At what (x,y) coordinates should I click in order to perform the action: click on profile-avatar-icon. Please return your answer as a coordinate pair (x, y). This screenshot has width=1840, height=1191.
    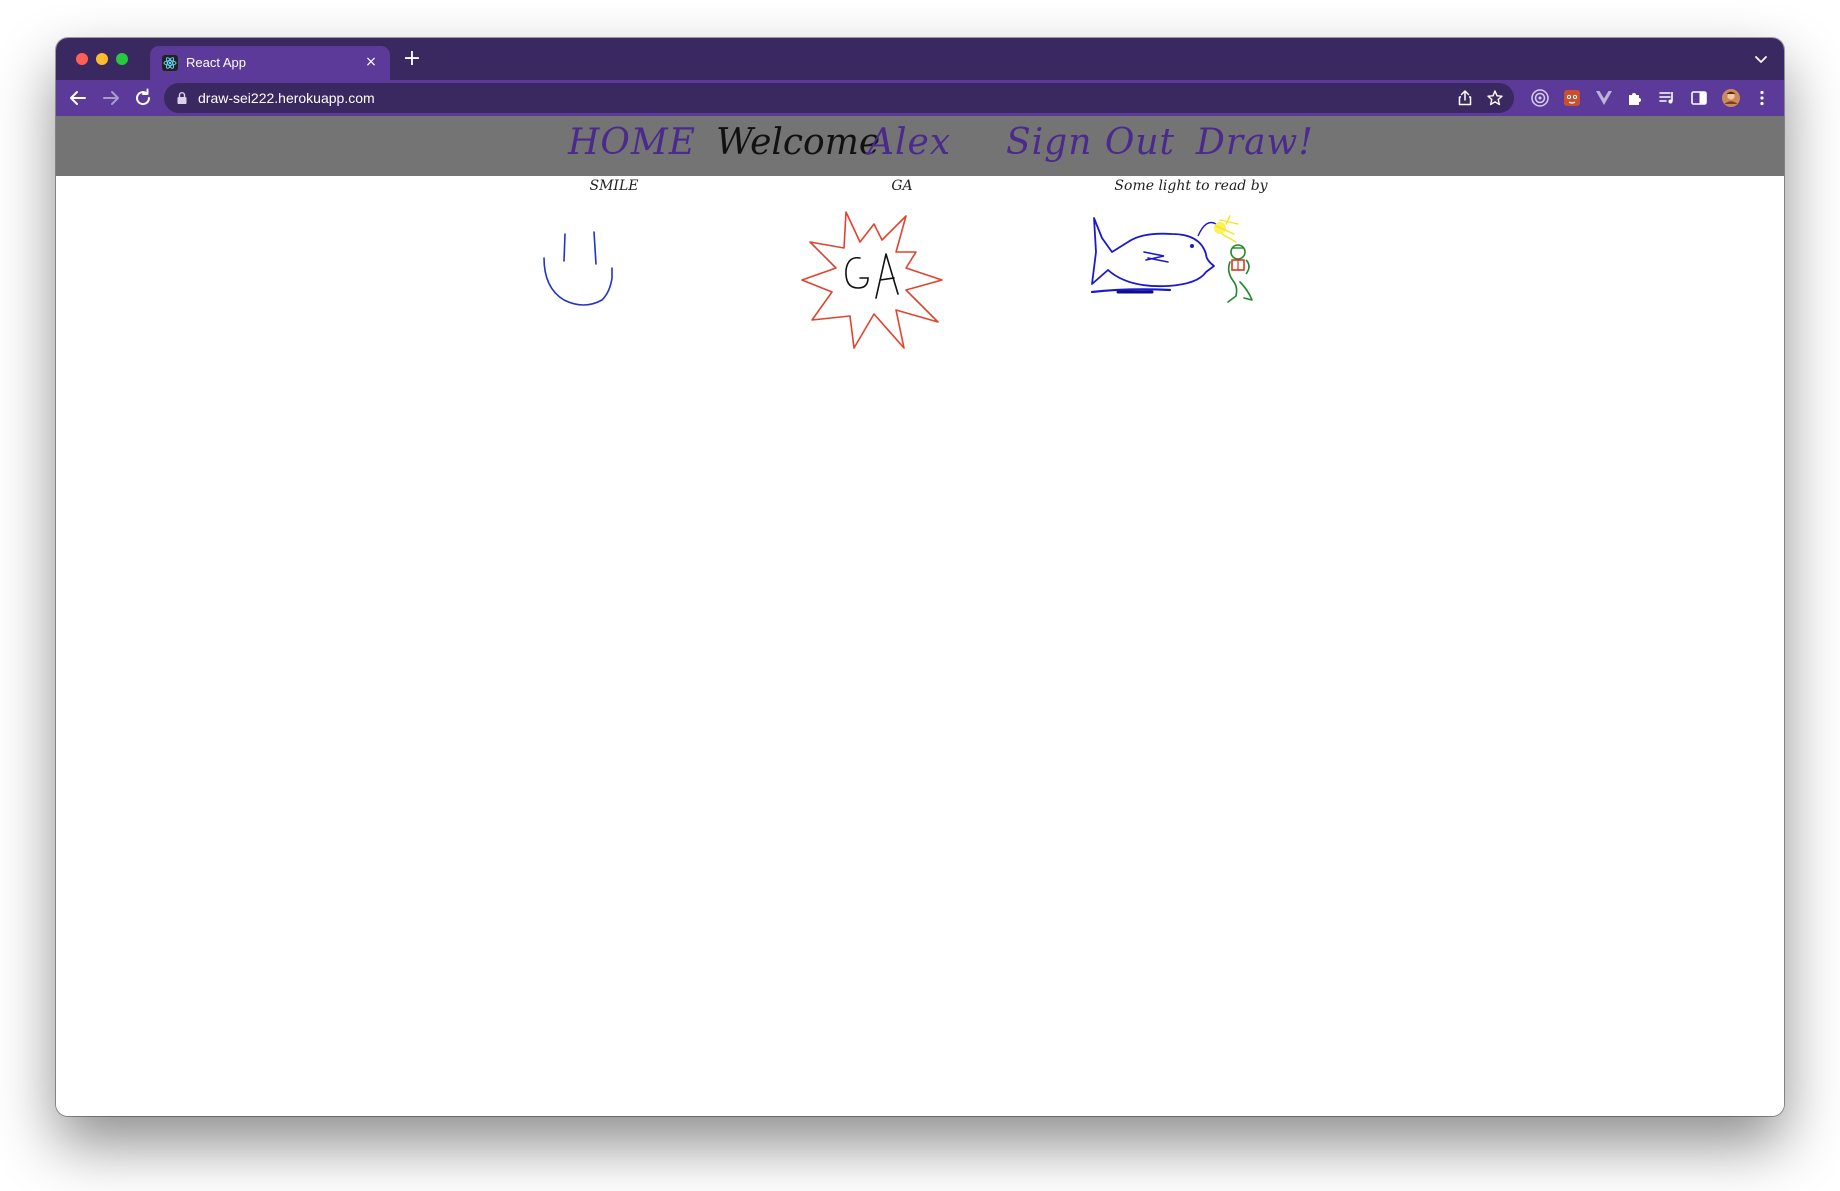
    Looking at the image, I should click on (1731, 98).